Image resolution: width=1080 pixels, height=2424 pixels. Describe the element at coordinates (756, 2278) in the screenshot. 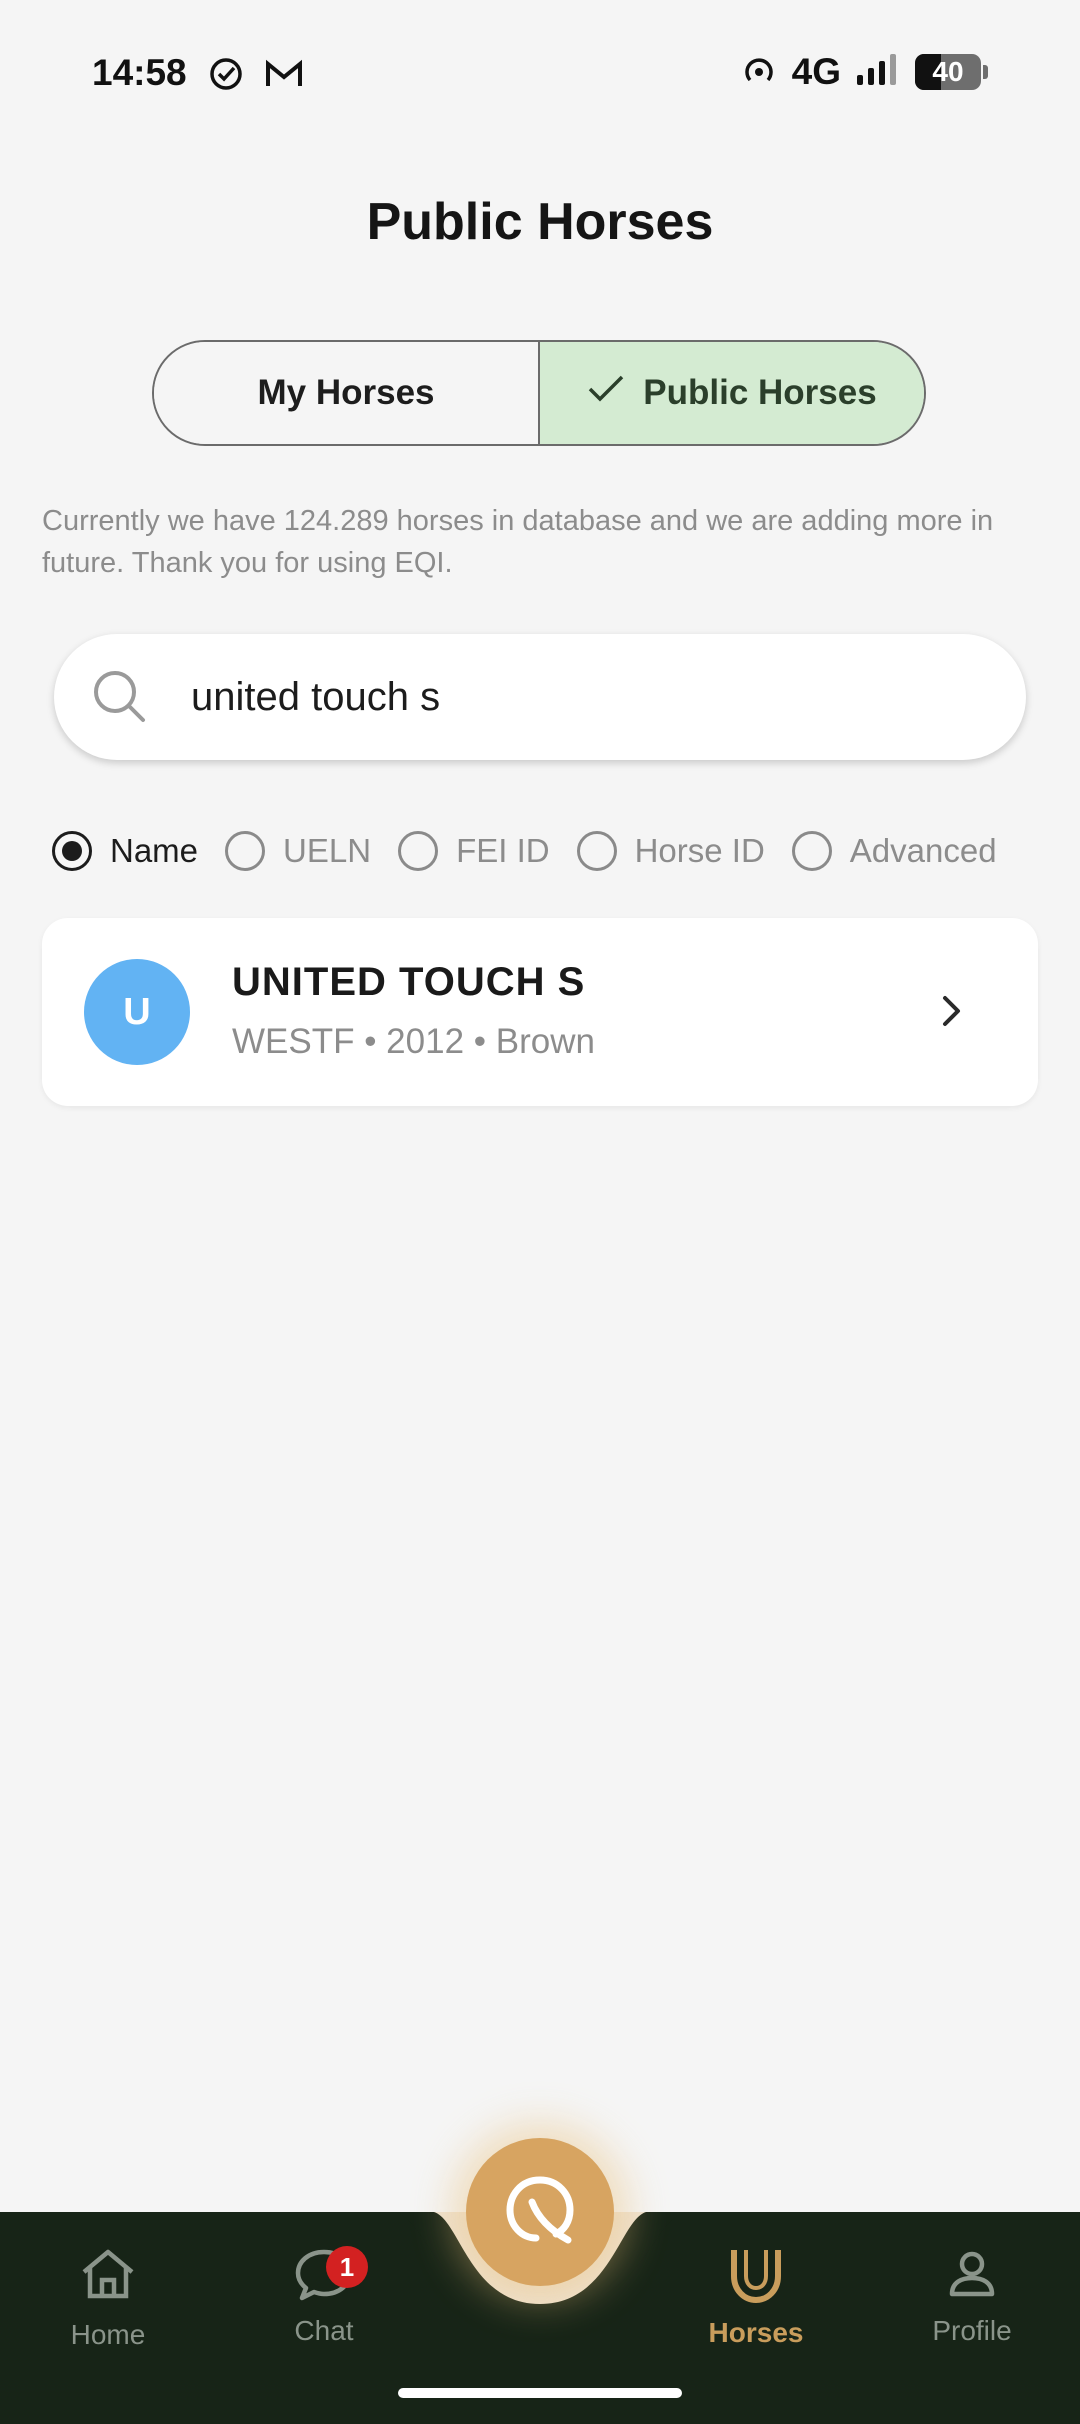

I see `horseshoe-icon` at that location.